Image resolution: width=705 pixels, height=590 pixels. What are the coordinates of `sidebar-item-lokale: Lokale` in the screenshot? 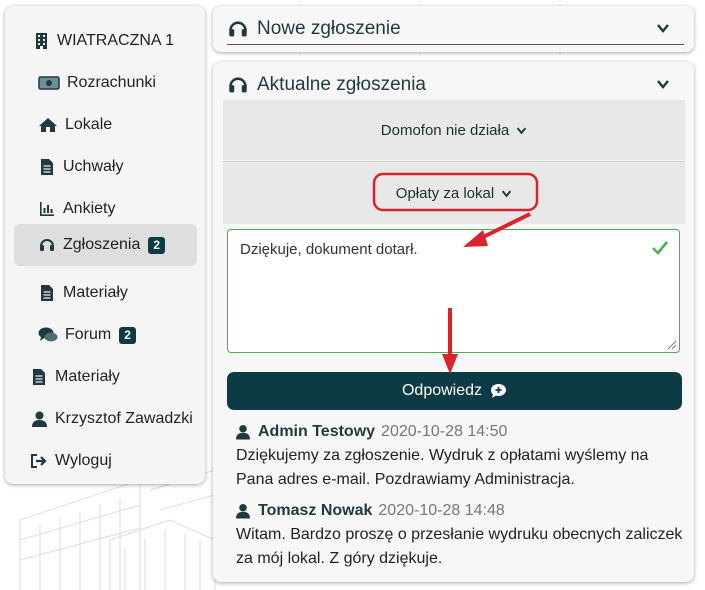 It's located at (75, 125).